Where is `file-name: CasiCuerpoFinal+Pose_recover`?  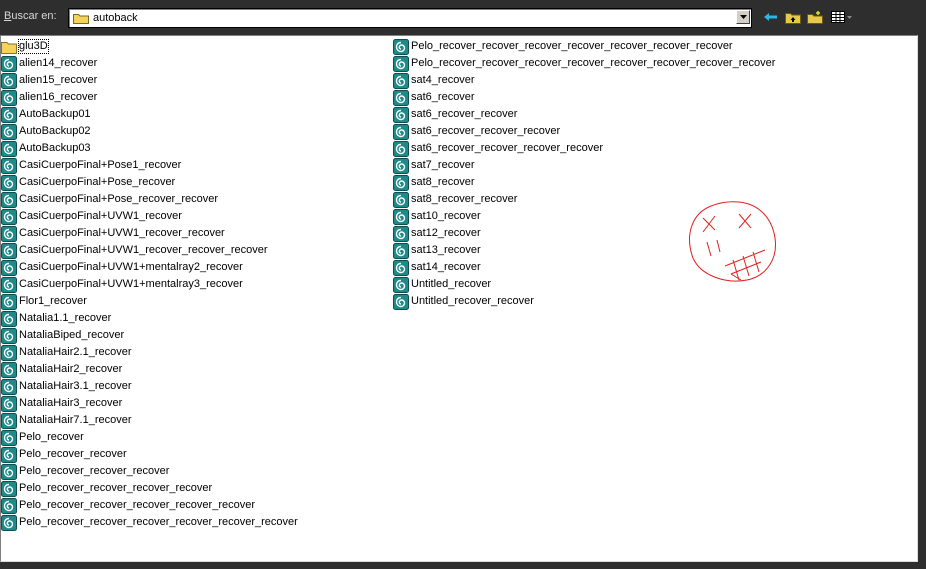
file-name: CasiCuerpoFinal+Pose_recover is located at coordinates (97, 182).